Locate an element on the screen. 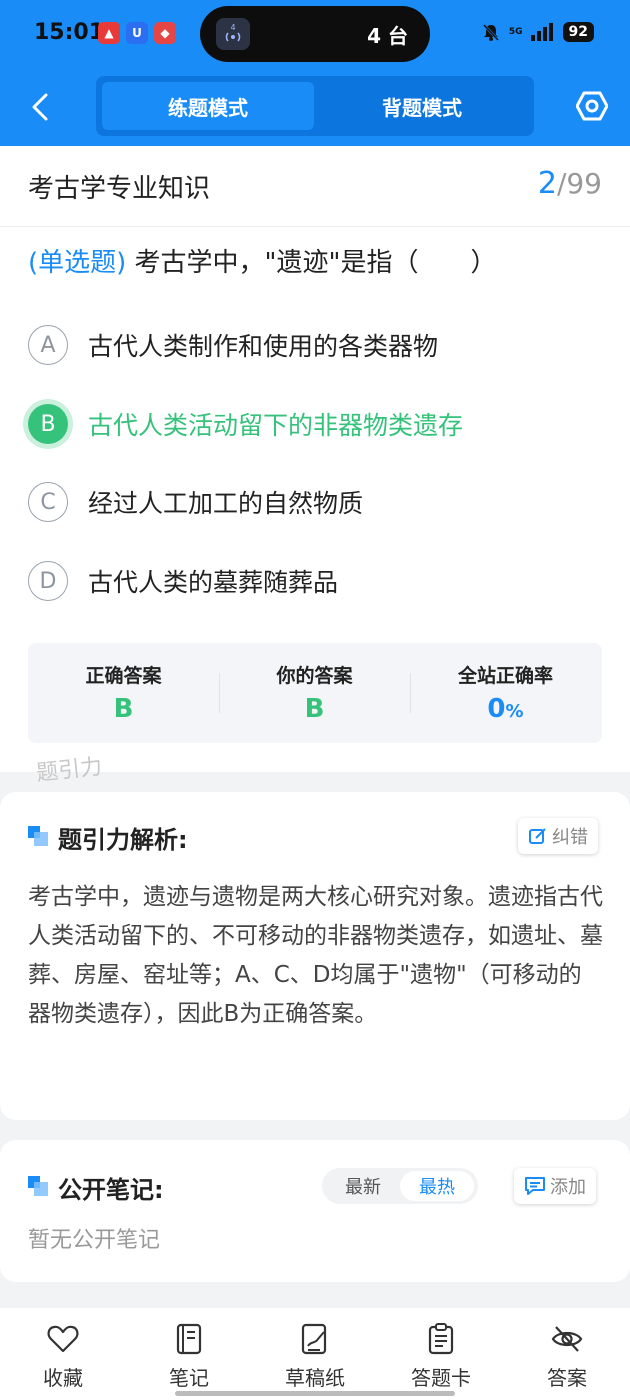 The image size is (630, 1400). tab-practice-mode: 练题模式 is located at coordinates (208, 106).